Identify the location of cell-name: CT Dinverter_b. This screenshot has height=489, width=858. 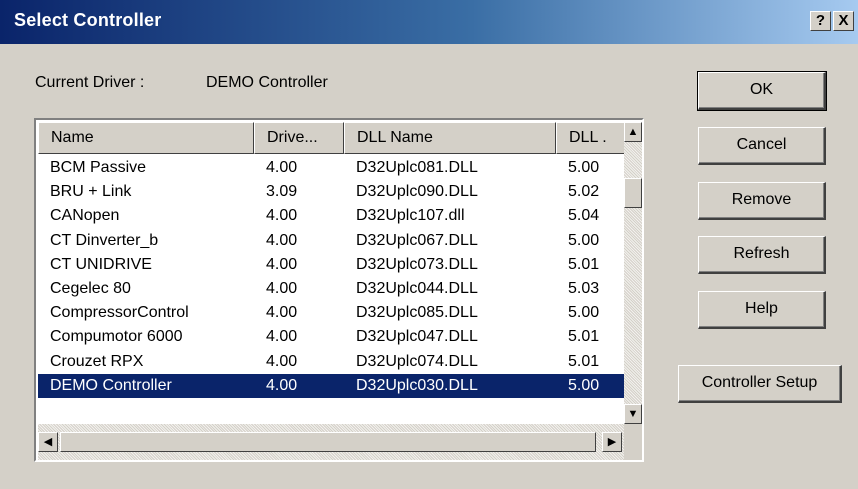
(104, 240).